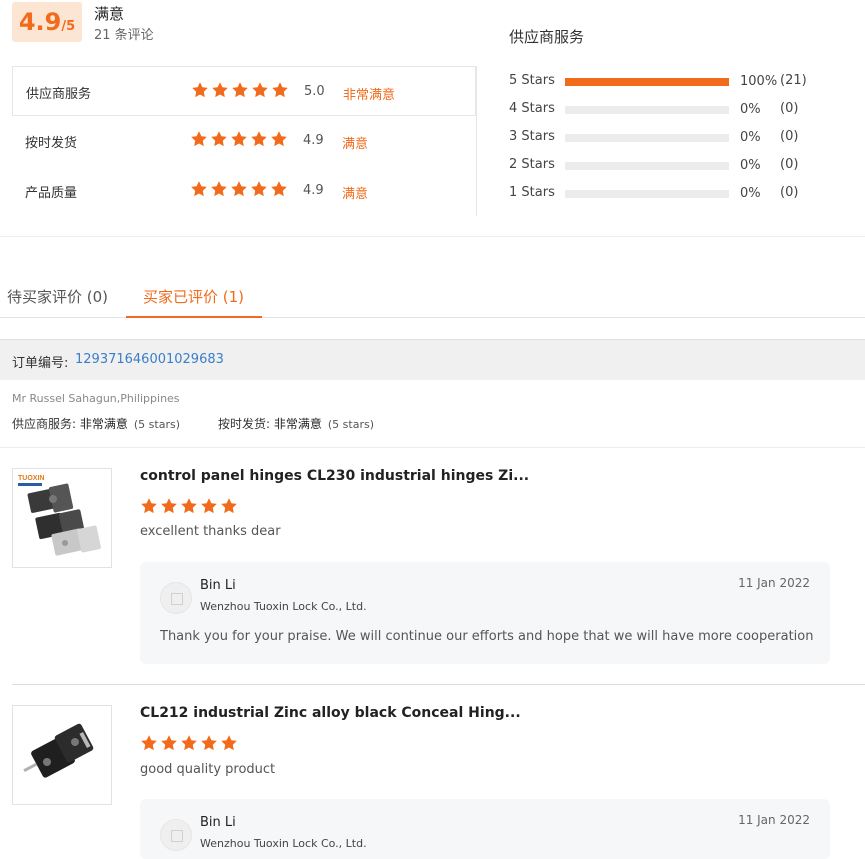  I want to click on product-thumbnail: TUOXIN, so click(62, 518).